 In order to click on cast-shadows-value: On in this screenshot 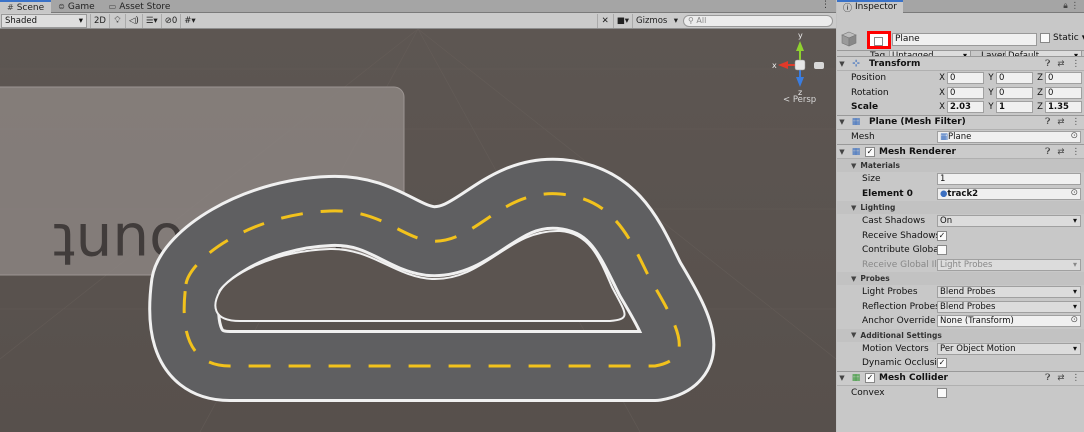, I will do `click(946, 221)`.